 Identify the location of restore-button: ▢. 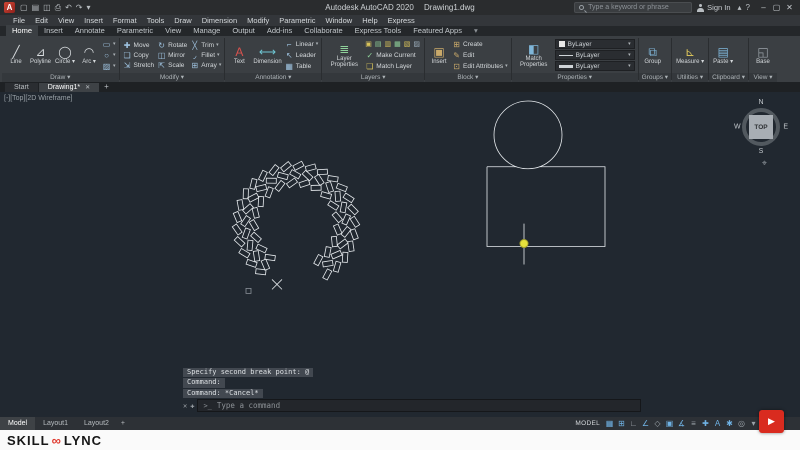
(776, 7).